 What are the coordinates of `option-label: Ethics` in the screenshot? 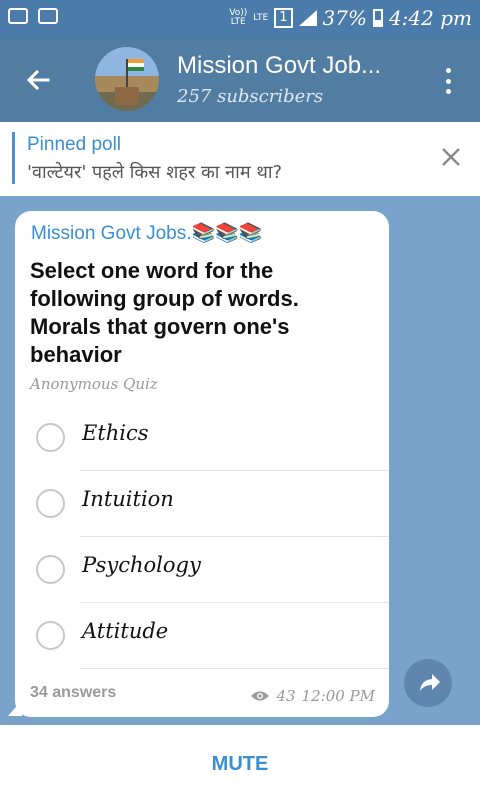 It's located at (115, 433).